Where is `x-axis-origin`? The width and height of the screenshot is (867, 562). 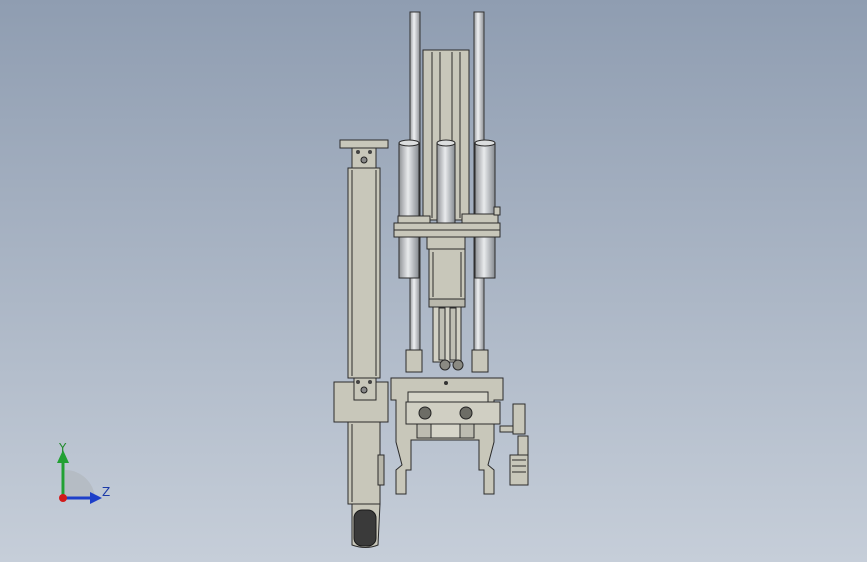
x-axis-origin is located at coordinates (63, 498).